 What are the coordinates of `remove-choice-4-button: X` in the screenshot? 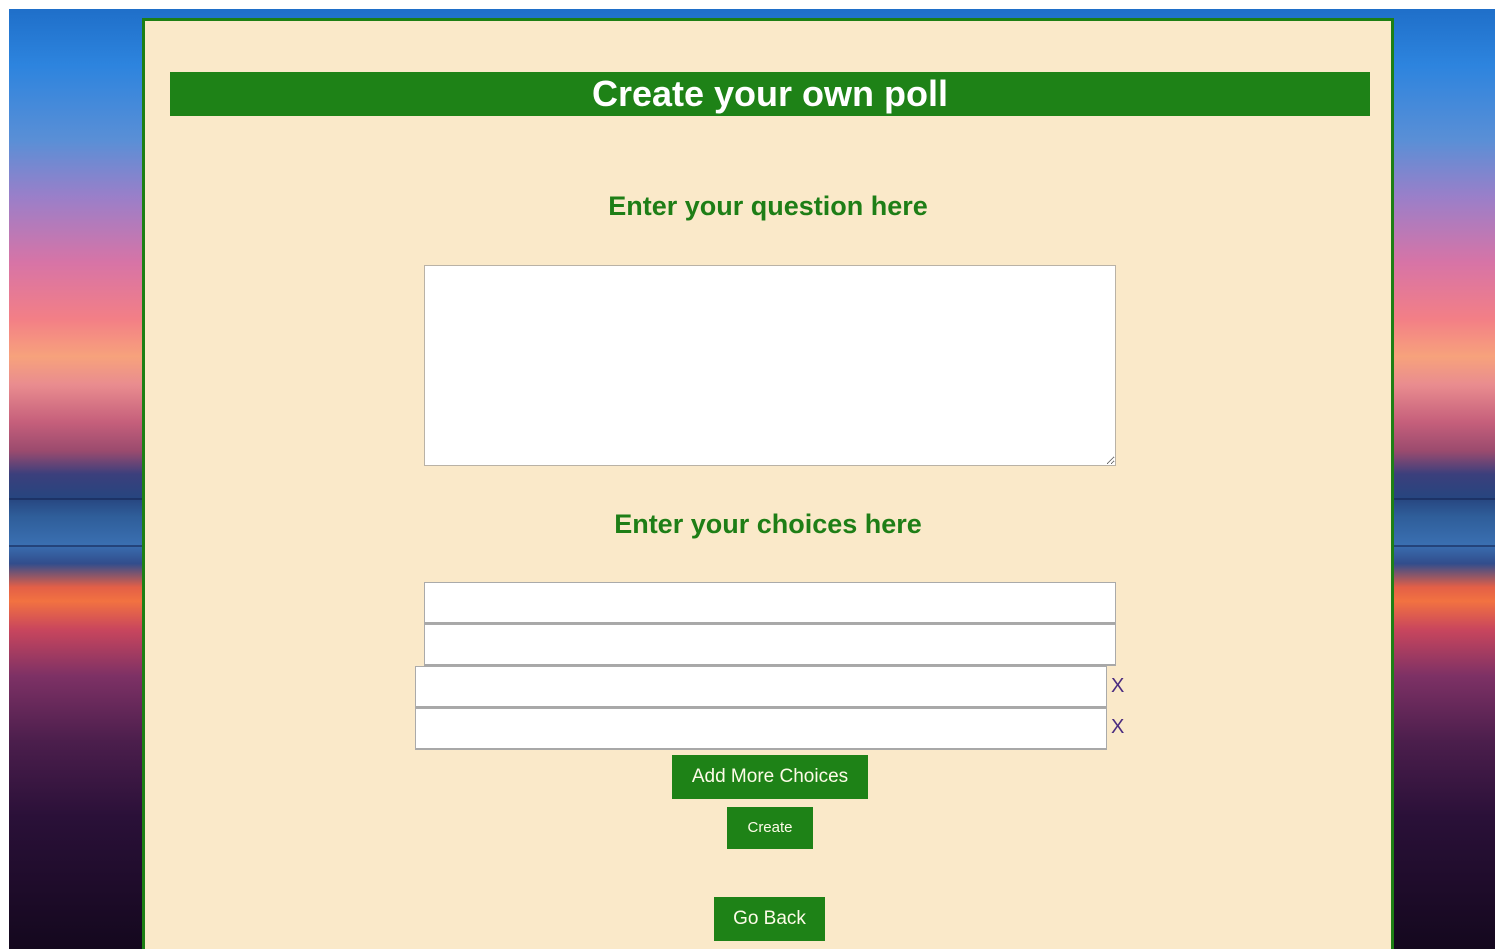 It's located at (1117, 727).